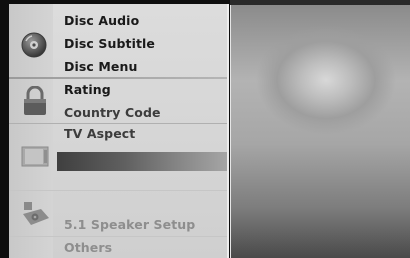  I want to click on menu-item-disc-menu: Disc Menu, so click(100, 66).